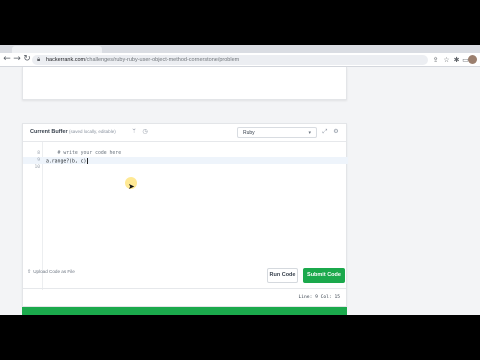 The width and height of the screenshot is (480, 360). Describe the element at coordinates (92, 131) in the screenshot. I see `buffer-note: (saved locally, editable)` at that location.